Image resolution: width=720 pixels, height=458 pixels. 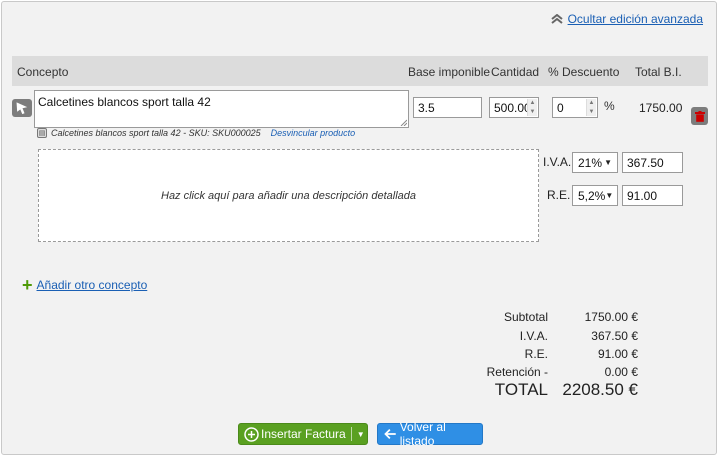 I want to click on back-to-list-button: Volver al listado, so click(x=430, y=434).